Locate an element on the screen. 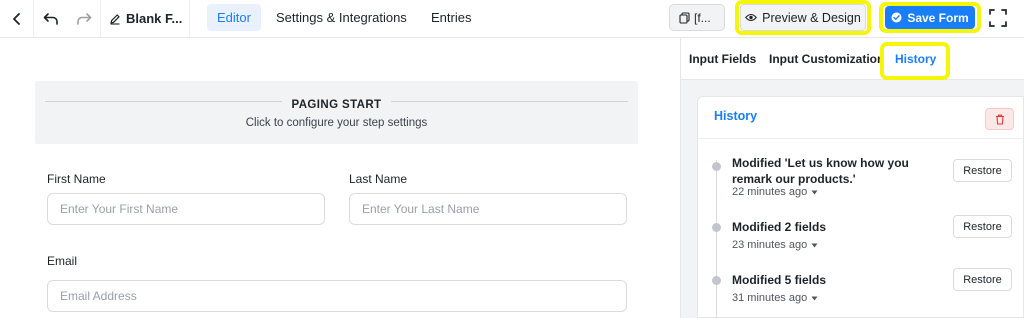 This screenshot has height=318, width=1024. tab-input-fields: Input Fields is located at coordinates (722, 59).